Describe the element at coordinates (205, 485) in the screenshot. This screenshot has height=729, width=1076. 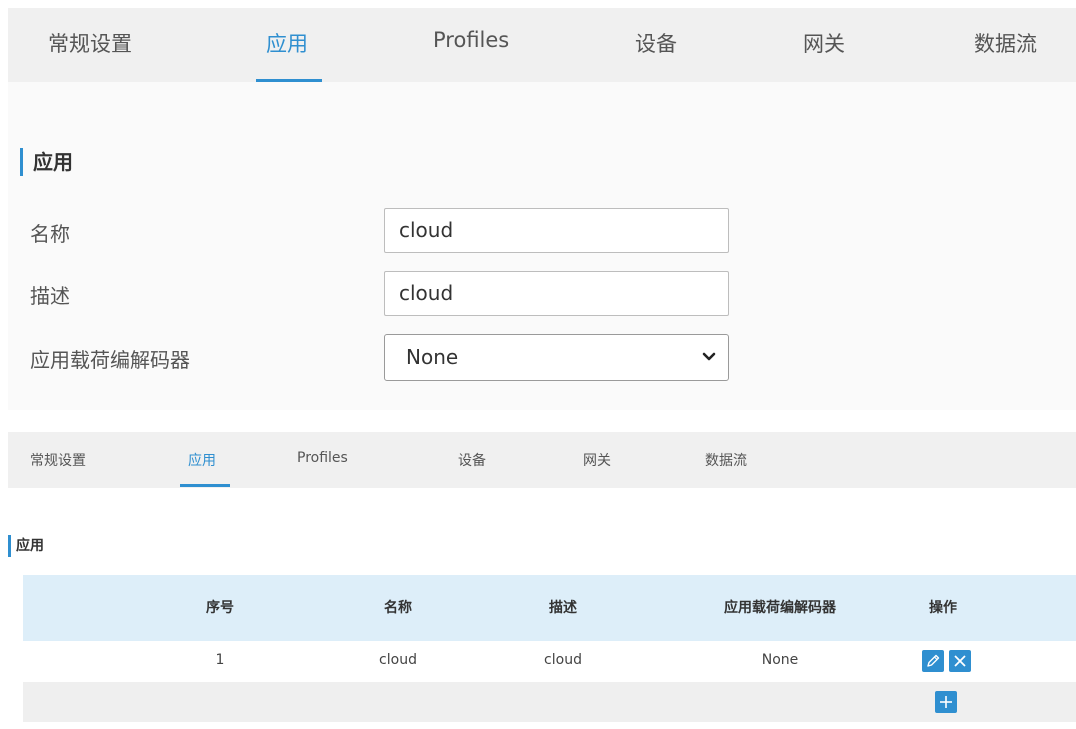
I see `active-tab-underline` at that location.